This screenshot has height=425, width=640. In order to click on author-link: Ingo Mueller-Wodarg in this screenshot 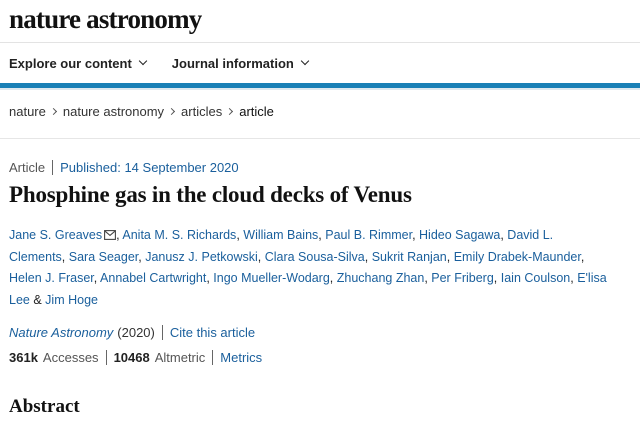, I will do `click(271, 278)`.